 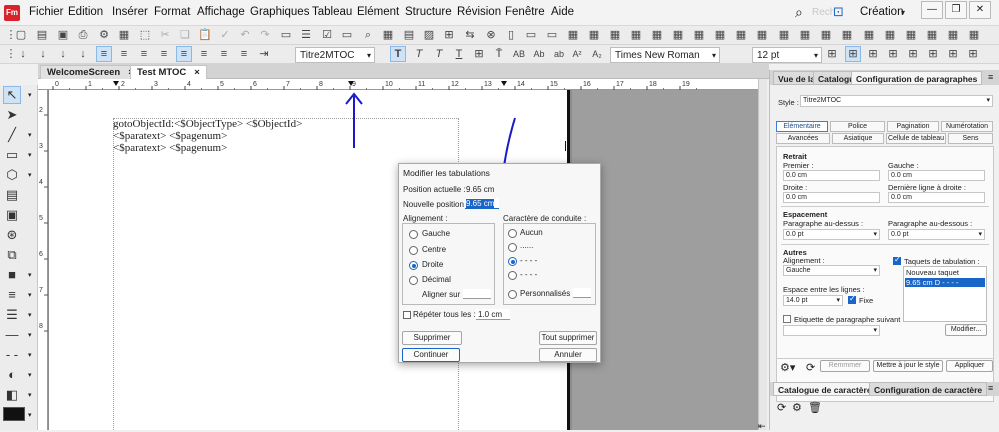 I want to click on premier-input: 0.0 cm, so click(x=831, y=175).